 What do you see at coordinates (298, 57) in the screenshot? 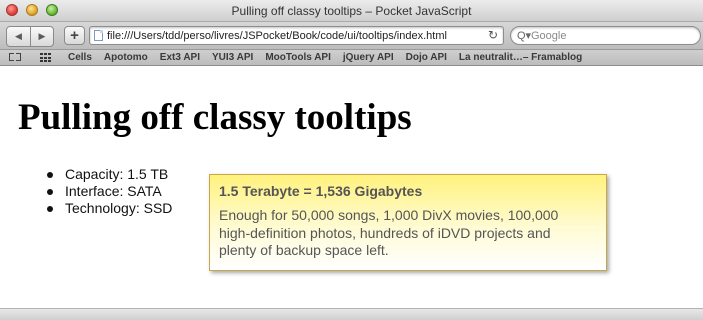
I see `bookmark-item: MooTools API` at bounding box center [298, 57].